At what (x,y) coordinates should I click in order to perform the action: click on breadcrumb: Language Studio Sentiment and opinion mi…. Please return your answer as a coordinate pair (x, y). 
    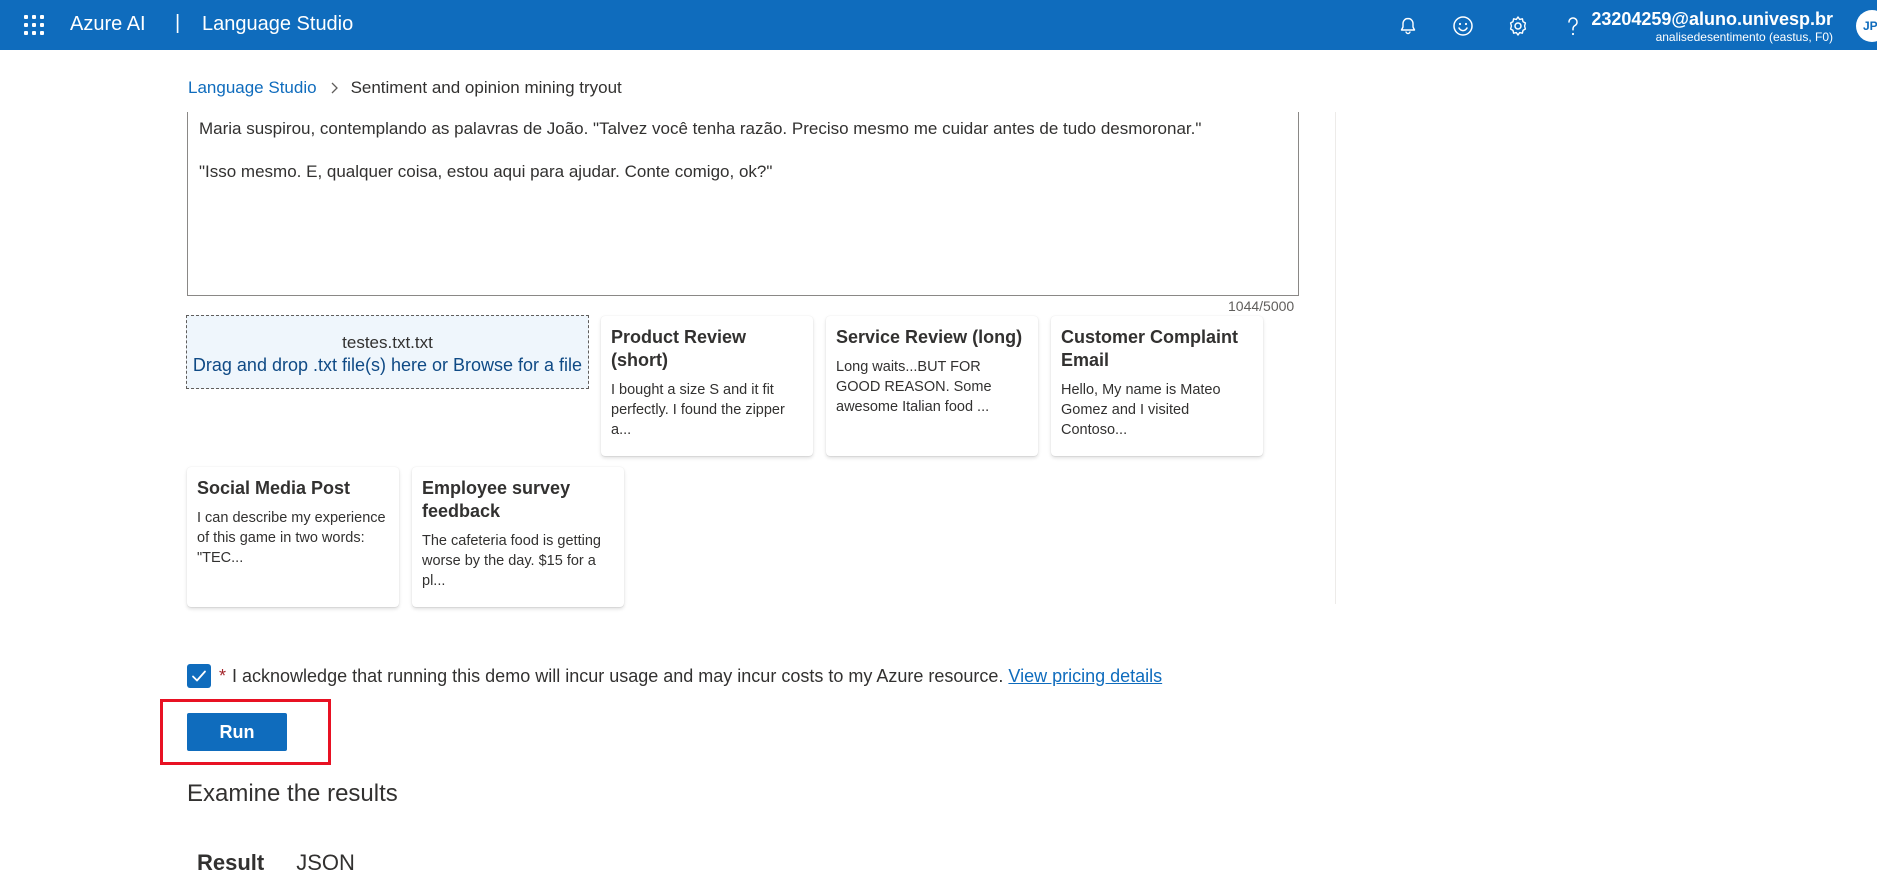
    Looking at the image, I should click on (405, 88).